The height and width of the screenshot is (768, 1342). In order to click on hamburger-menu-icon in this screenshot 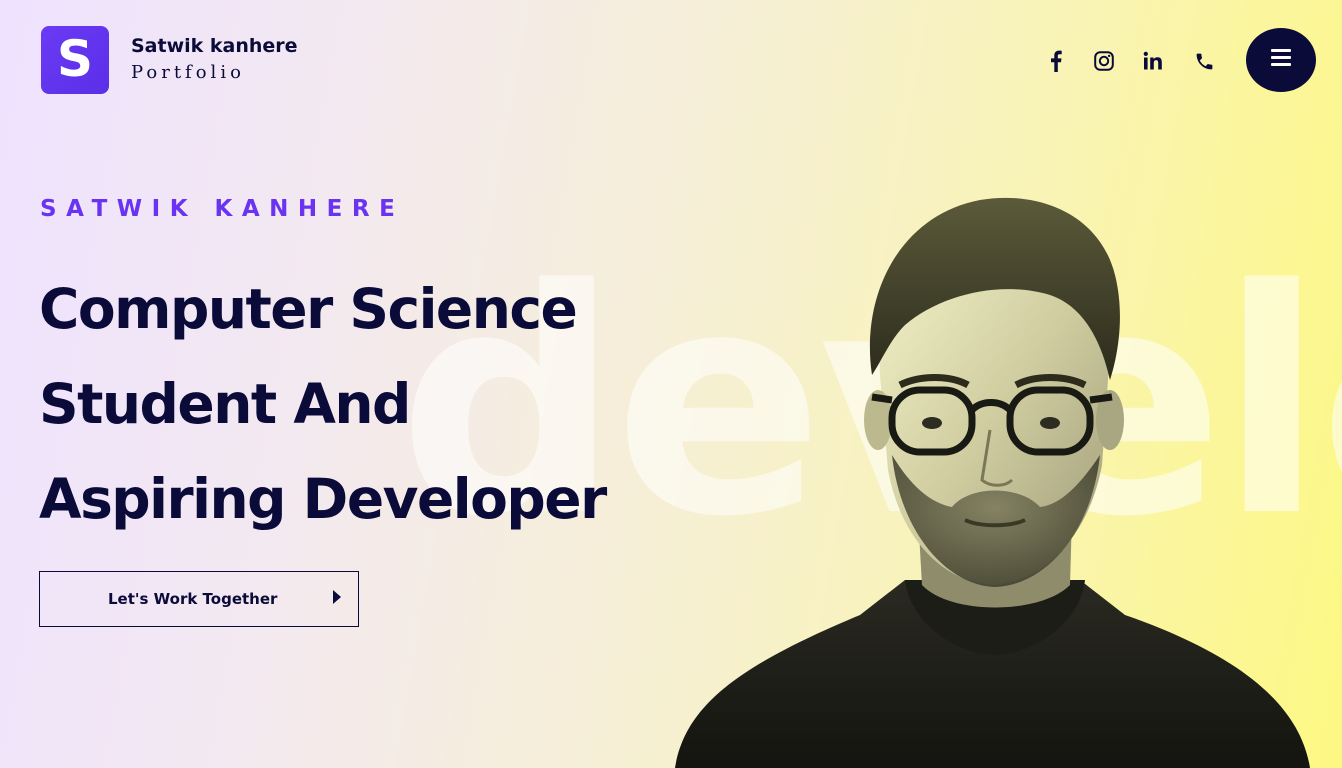, I will do `click(1281, 60)`.